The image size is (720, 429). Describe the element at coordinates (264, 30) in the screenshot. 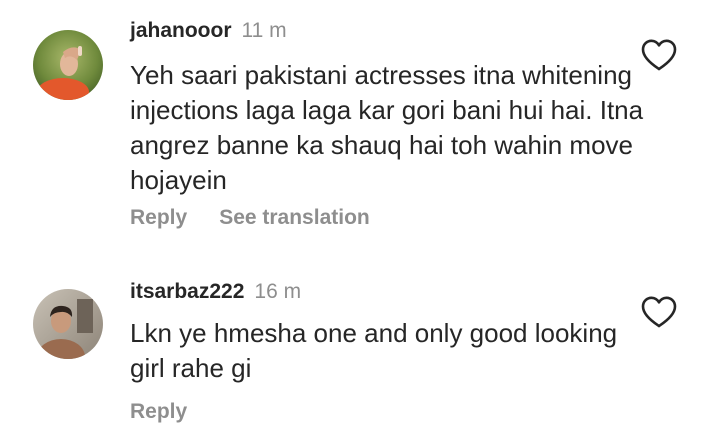

I see `timestamp: 11 m` at that location.